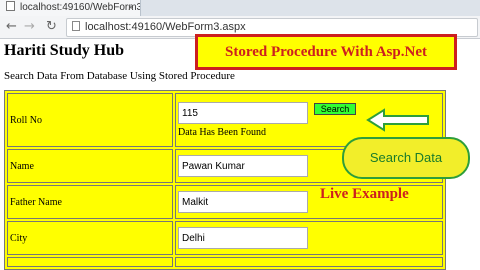 This screenshot has height=270, width=480. What do you see at coordinates (90, 262) in the screenshot?
I see `empty-label-cell` at bounding box center [90, 262].